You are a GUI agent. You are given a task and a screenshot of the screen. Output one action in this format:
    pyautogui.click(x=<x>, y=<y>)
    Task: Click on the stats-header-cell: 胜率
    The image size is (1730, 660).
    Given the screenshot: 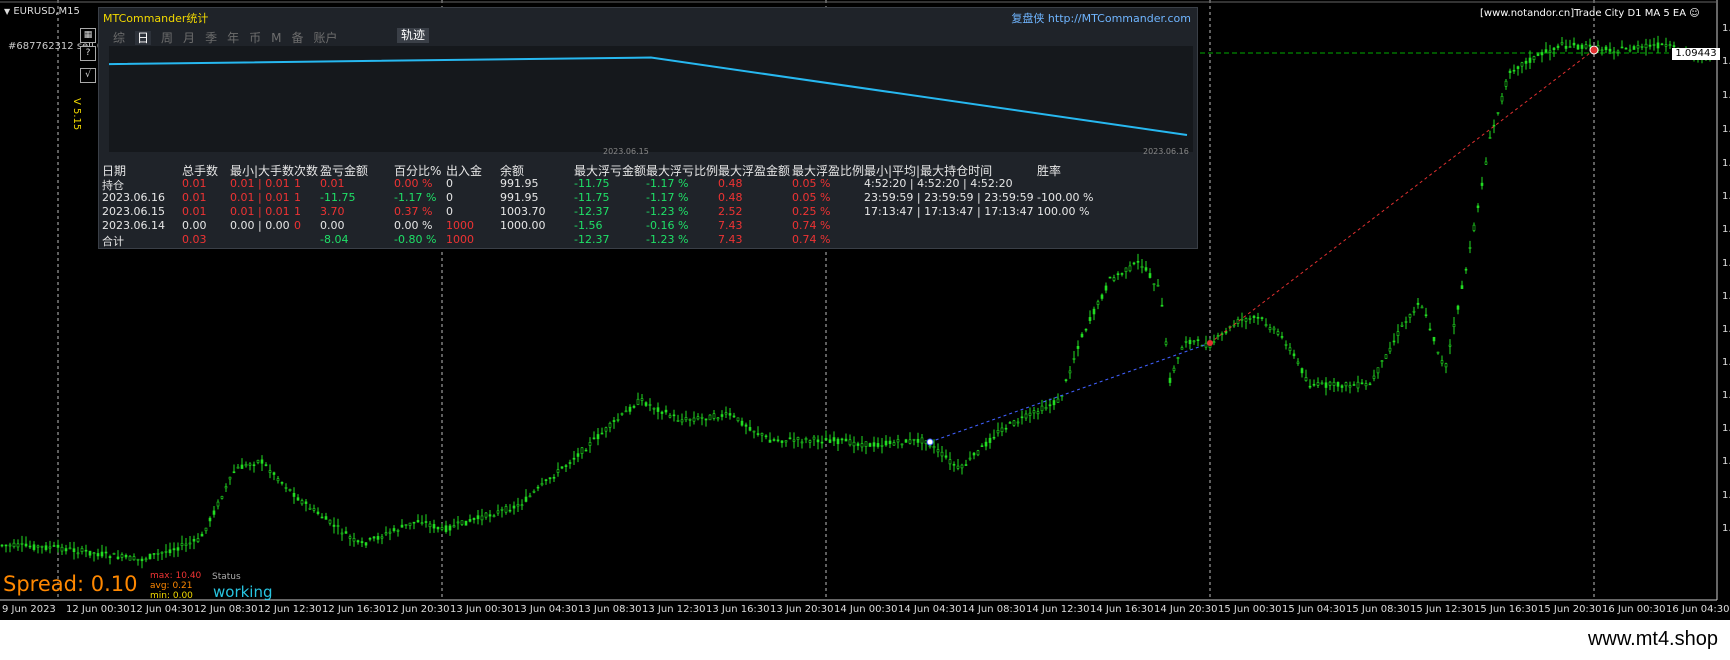 What is the action you would take?
    pyautogui.click(x=1049, y=171)
    